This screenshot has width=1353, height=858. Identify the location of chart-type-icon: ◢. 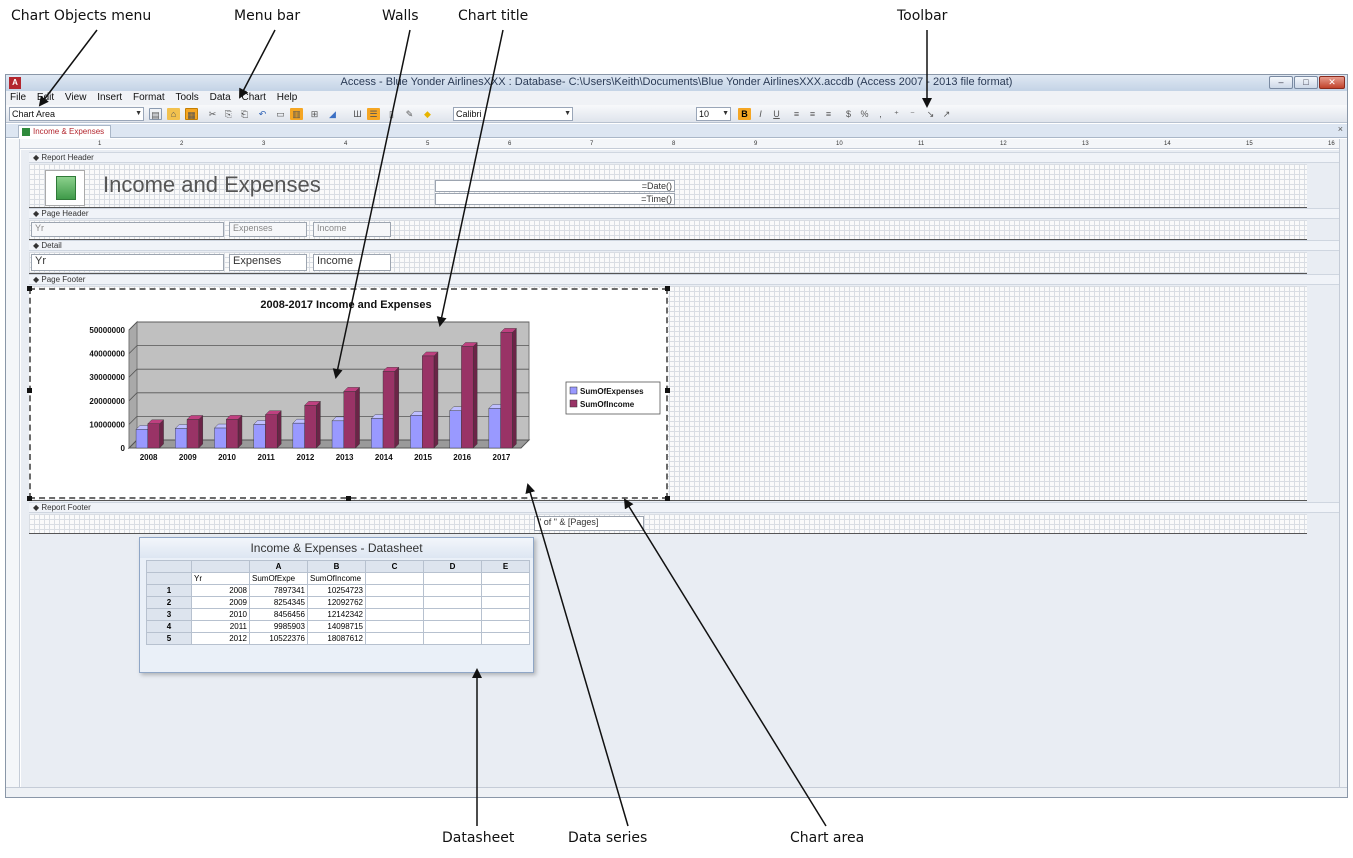
(332, 114).